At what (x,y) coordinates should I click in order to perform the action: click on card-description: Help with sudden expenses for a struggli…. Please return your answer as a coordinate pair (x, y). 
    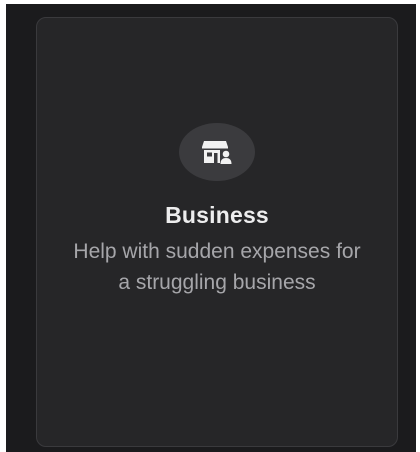
    Looking at the image, I should click on (217, 267).